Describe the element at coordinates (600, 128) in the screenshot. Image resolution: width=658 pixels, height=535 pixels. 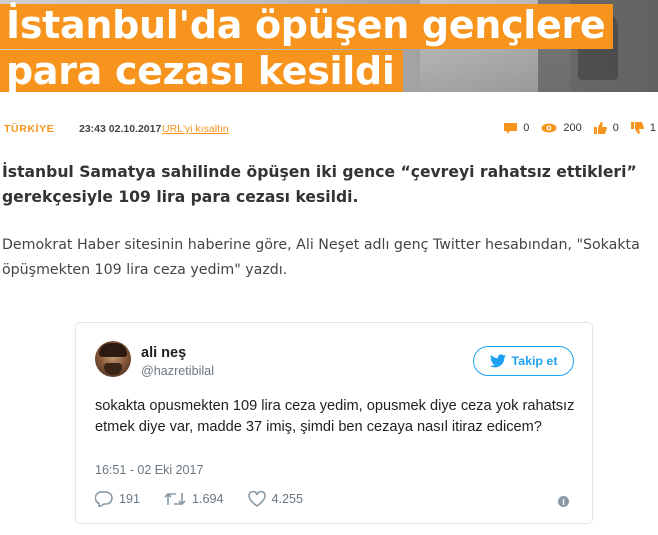
I see `like-icon` at that location.